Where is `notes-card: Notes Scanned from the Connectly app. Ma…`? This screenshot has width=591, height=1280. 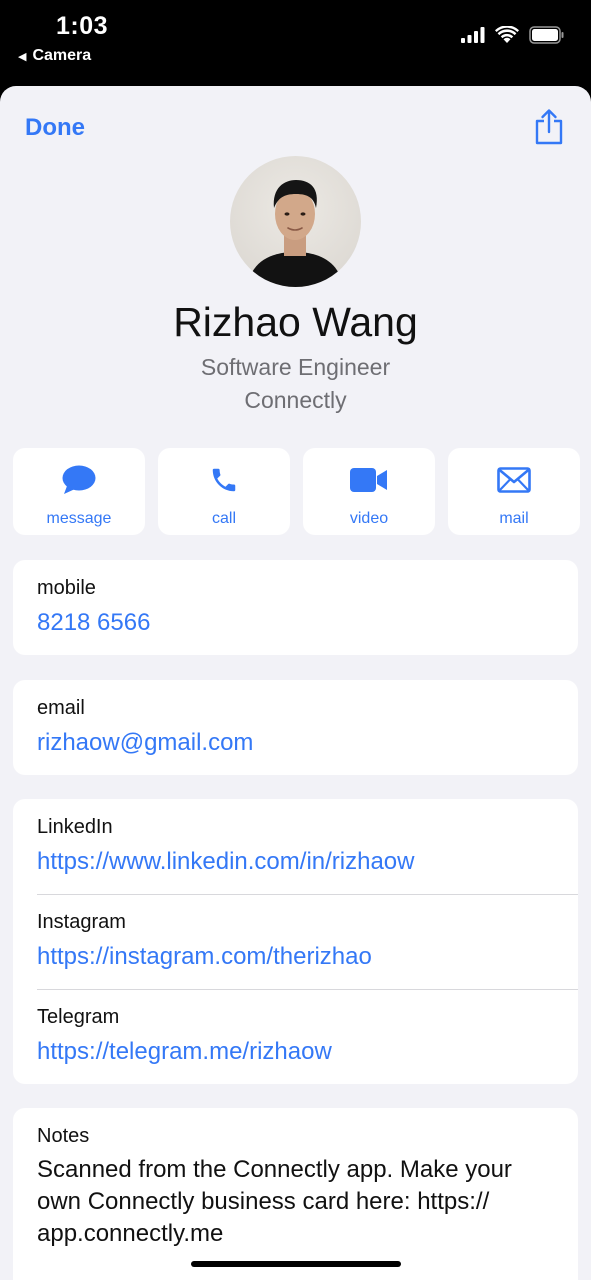
notes-card: Notes Scanned from the Connectly app. Ma… is located at coordinates (295, 1194).